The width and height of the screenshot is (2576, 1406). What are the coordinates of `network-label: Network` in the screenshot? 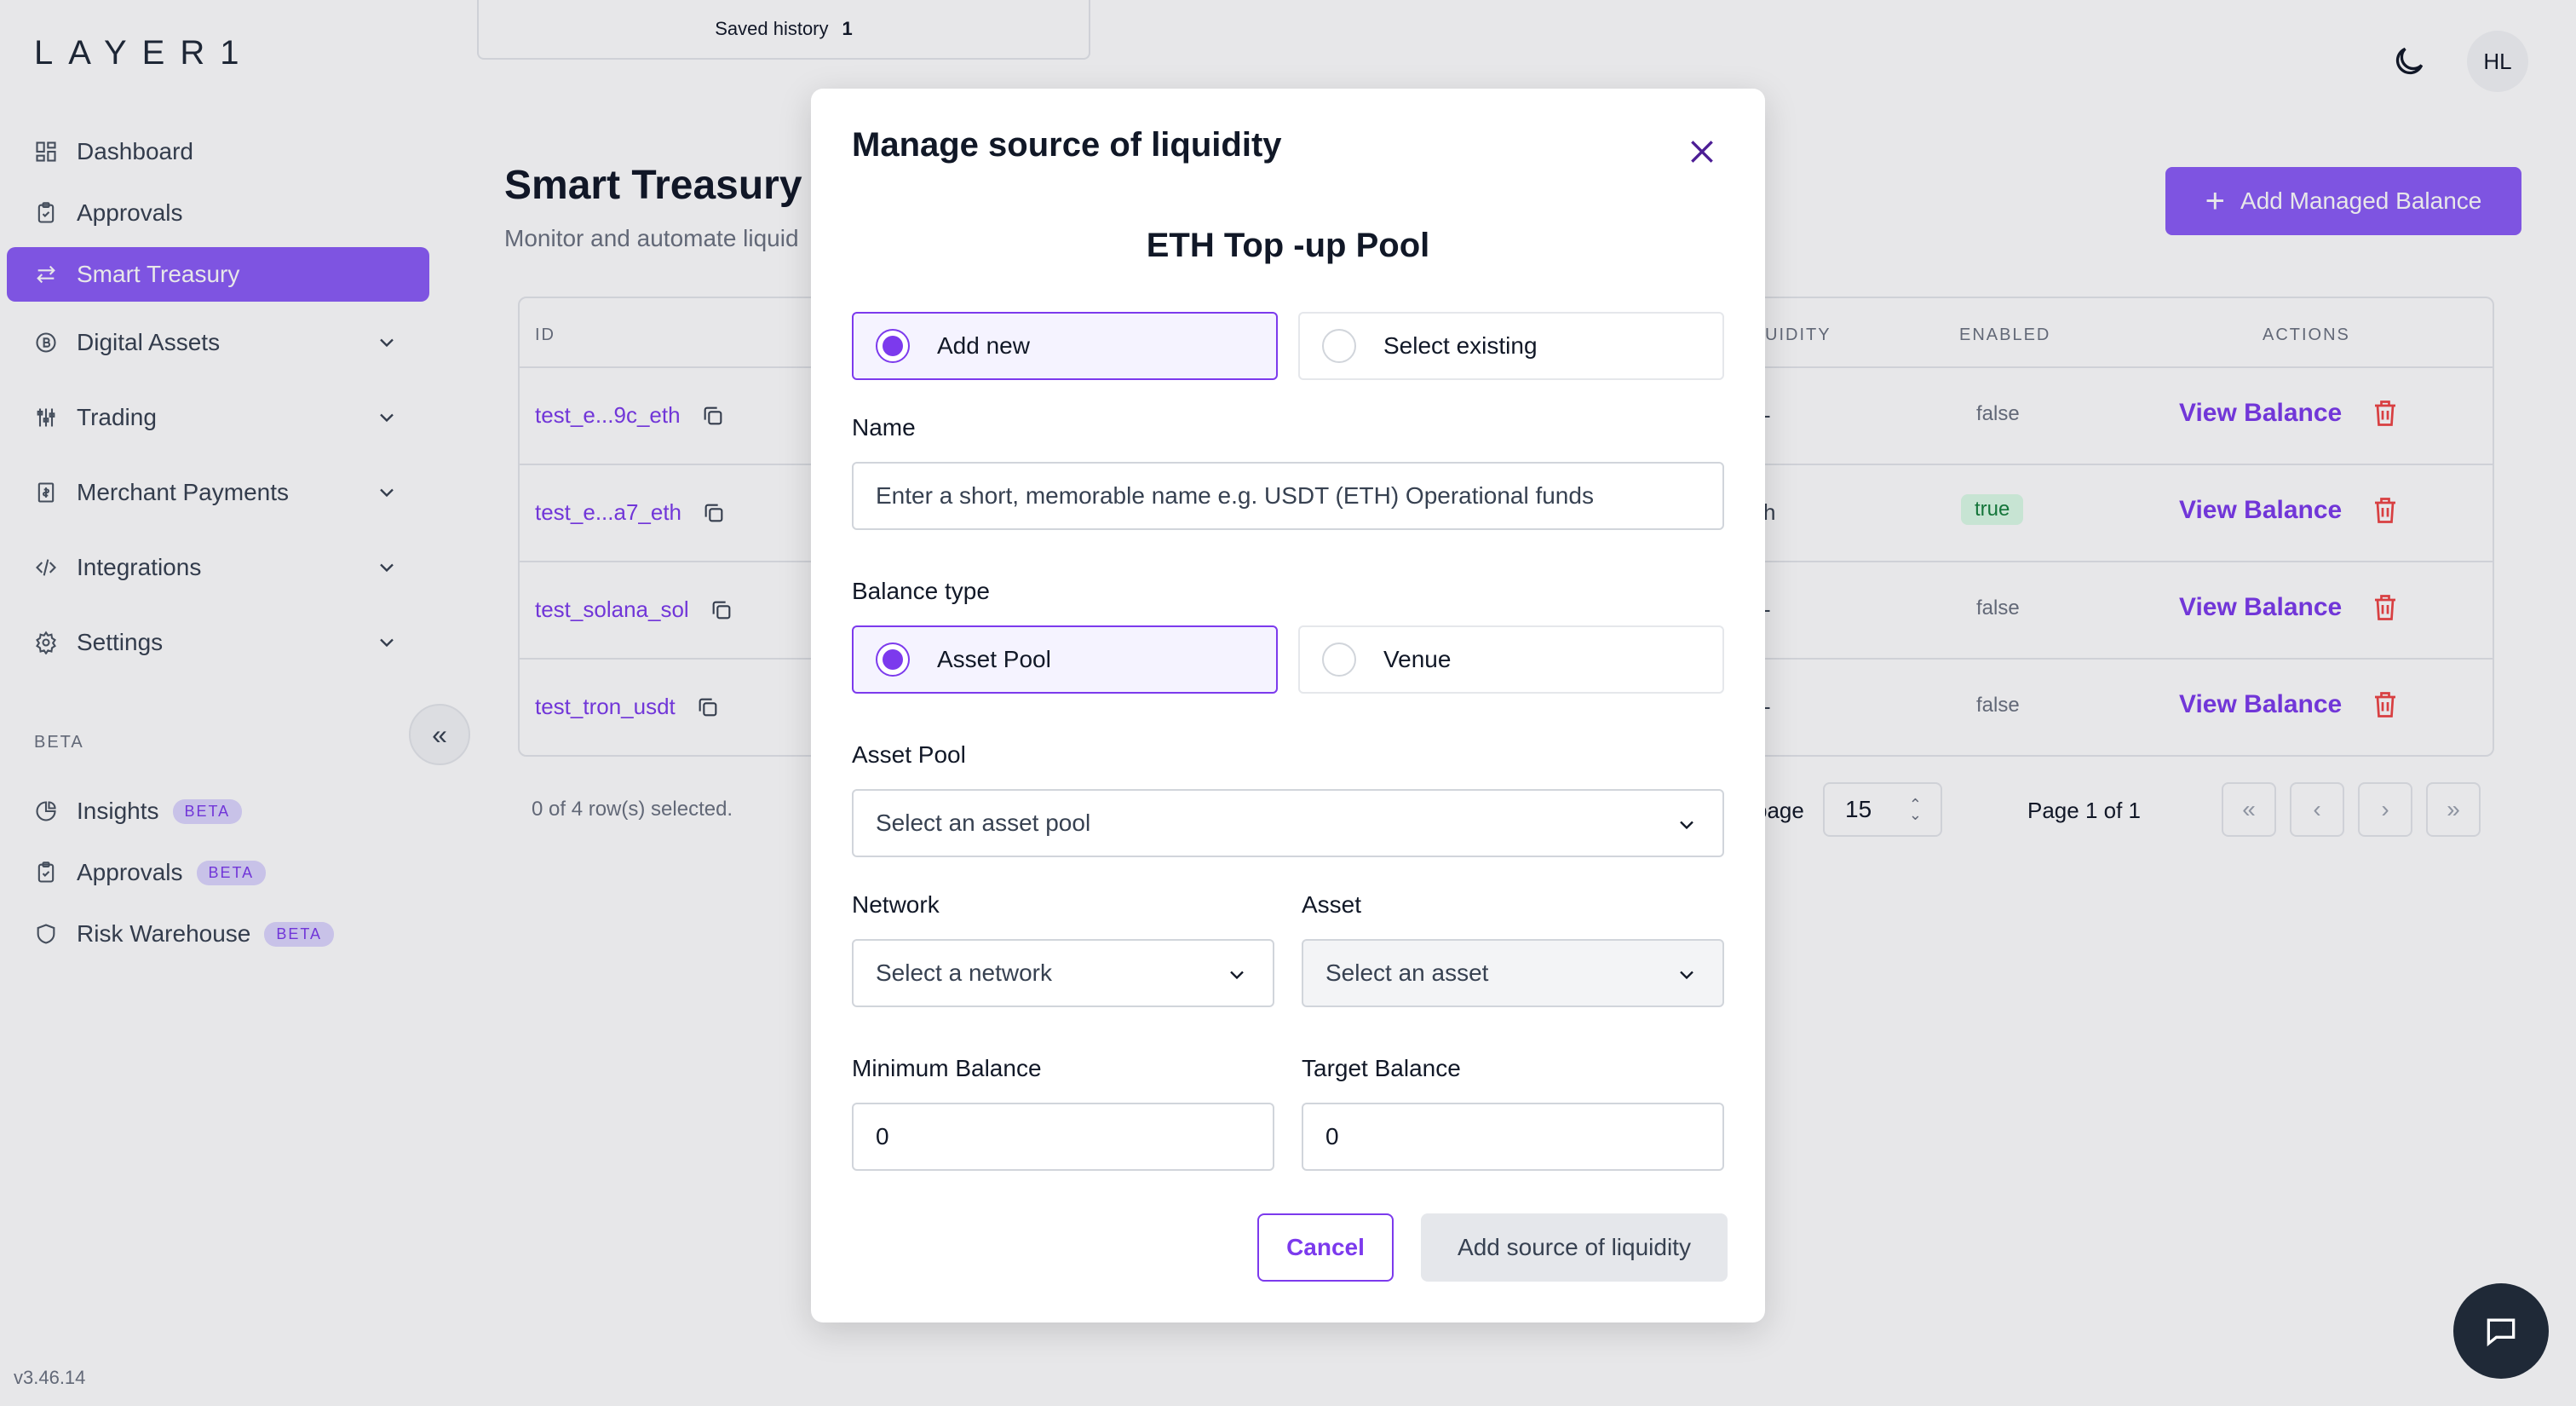 It's located at (896, 904).